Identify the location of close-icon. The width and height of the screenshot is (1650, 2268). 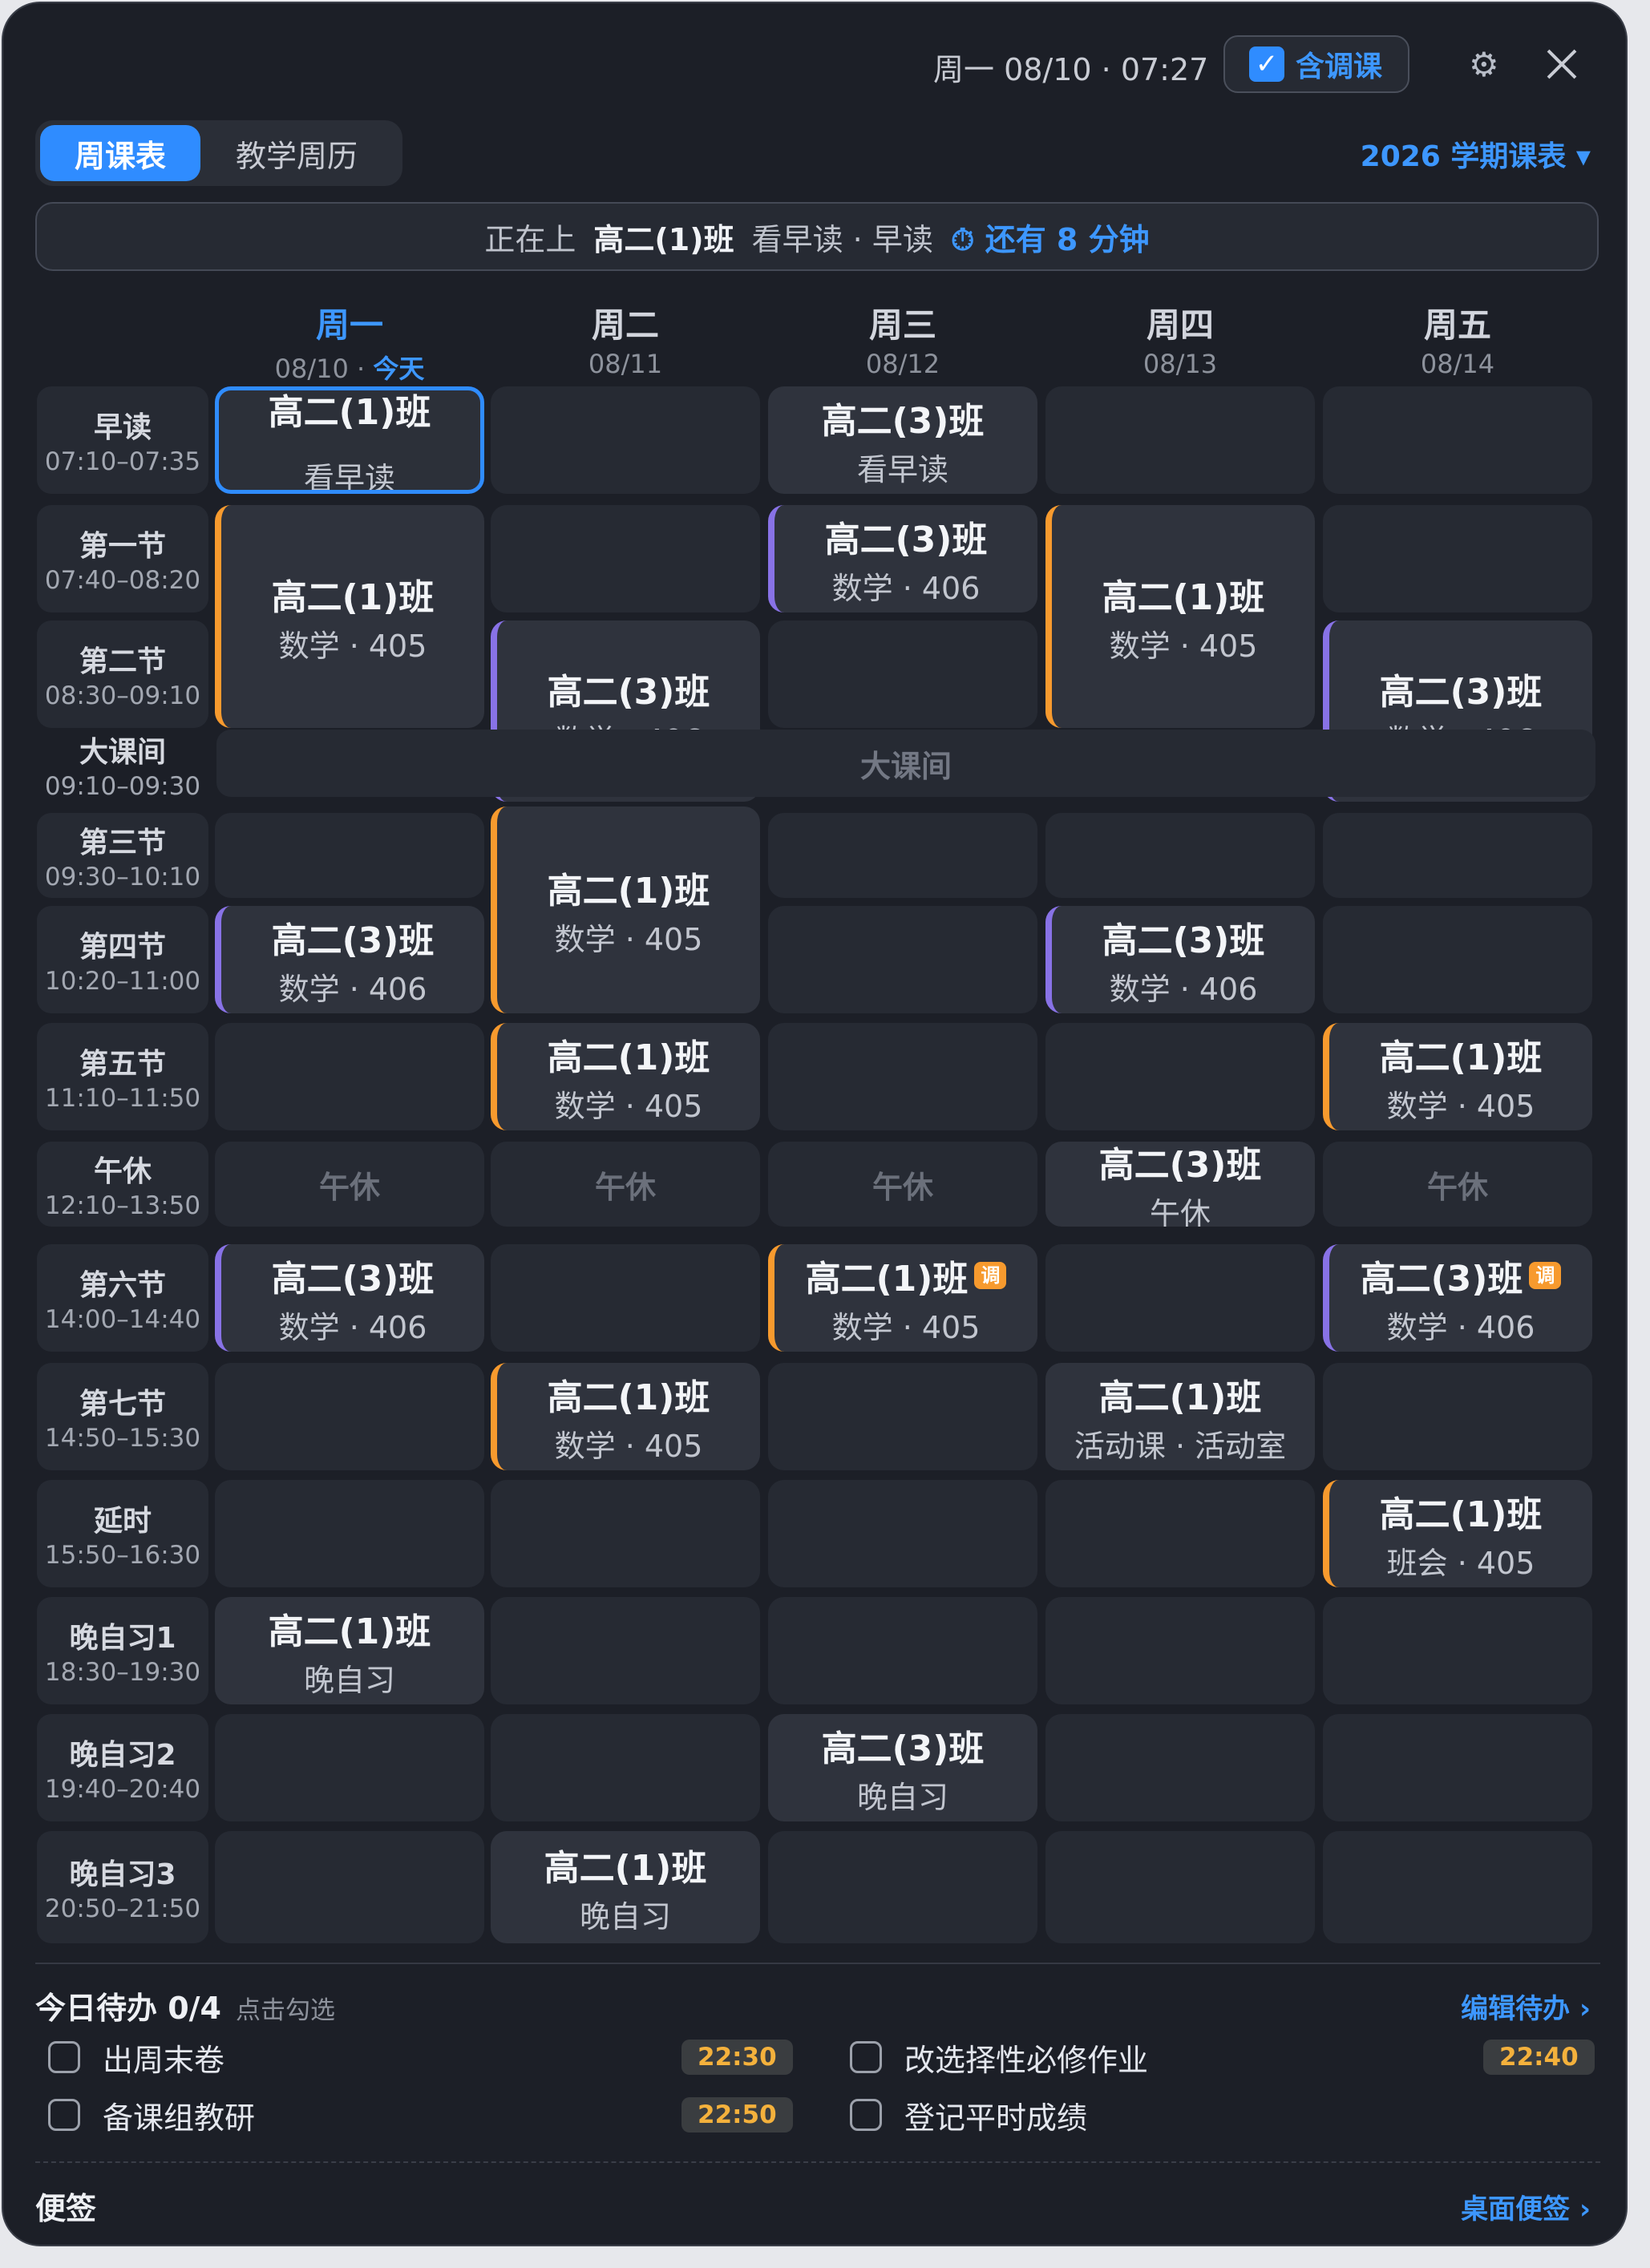
(1562, 64).